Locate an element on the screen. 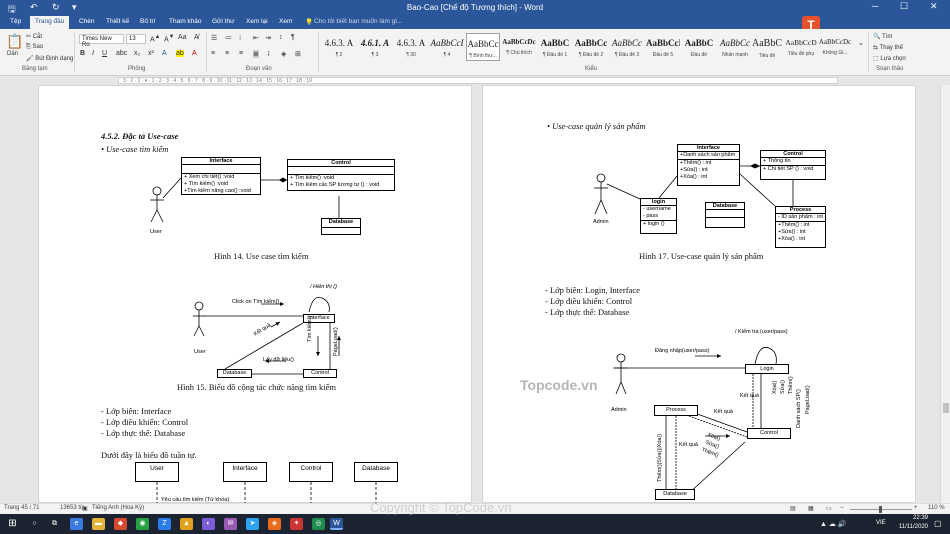 This screenshot has width=950, height=534. word-taskbar-icon: W is located at coordinates (336, 524).